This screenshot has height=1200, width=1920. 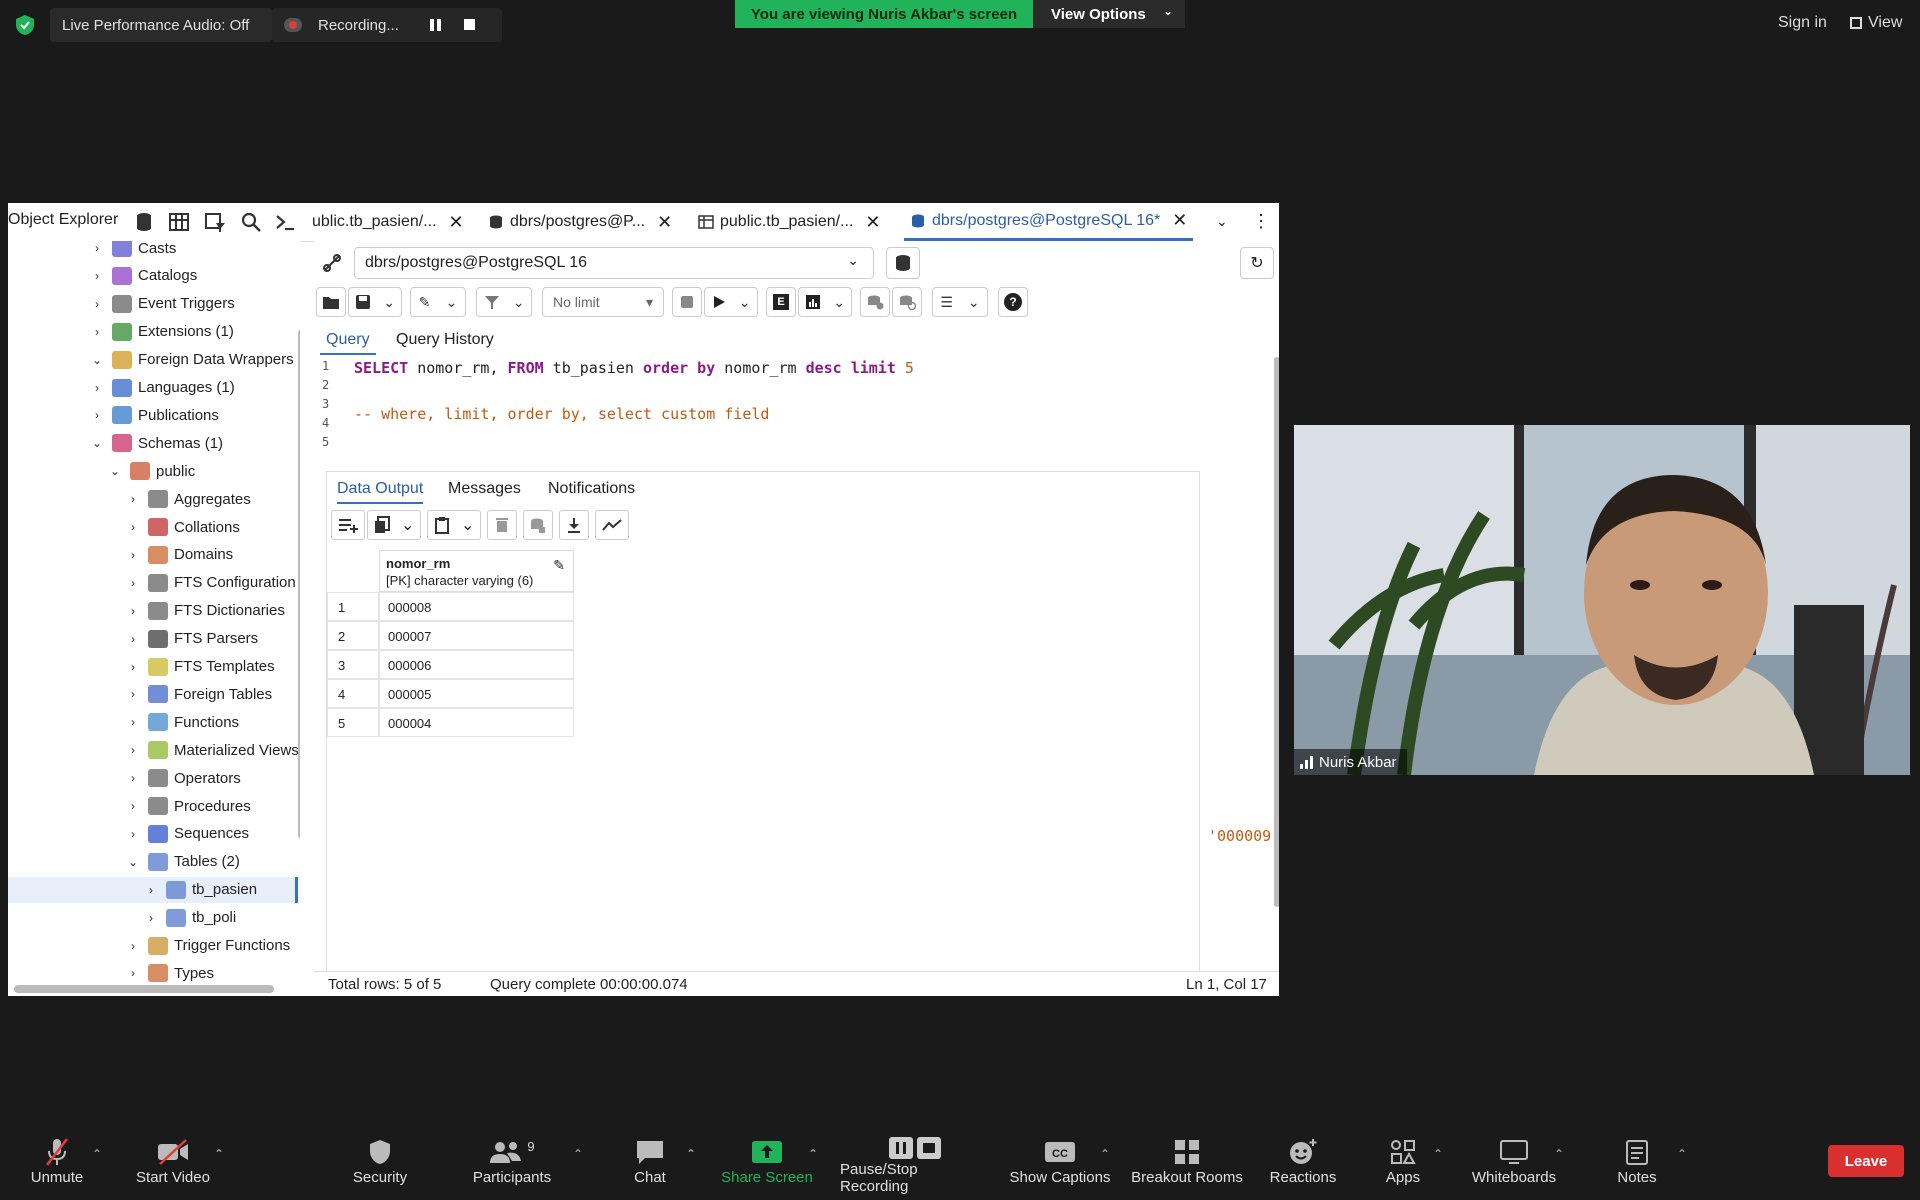 I want to click on chat-button: Chat, so click(x=650, y=1165).